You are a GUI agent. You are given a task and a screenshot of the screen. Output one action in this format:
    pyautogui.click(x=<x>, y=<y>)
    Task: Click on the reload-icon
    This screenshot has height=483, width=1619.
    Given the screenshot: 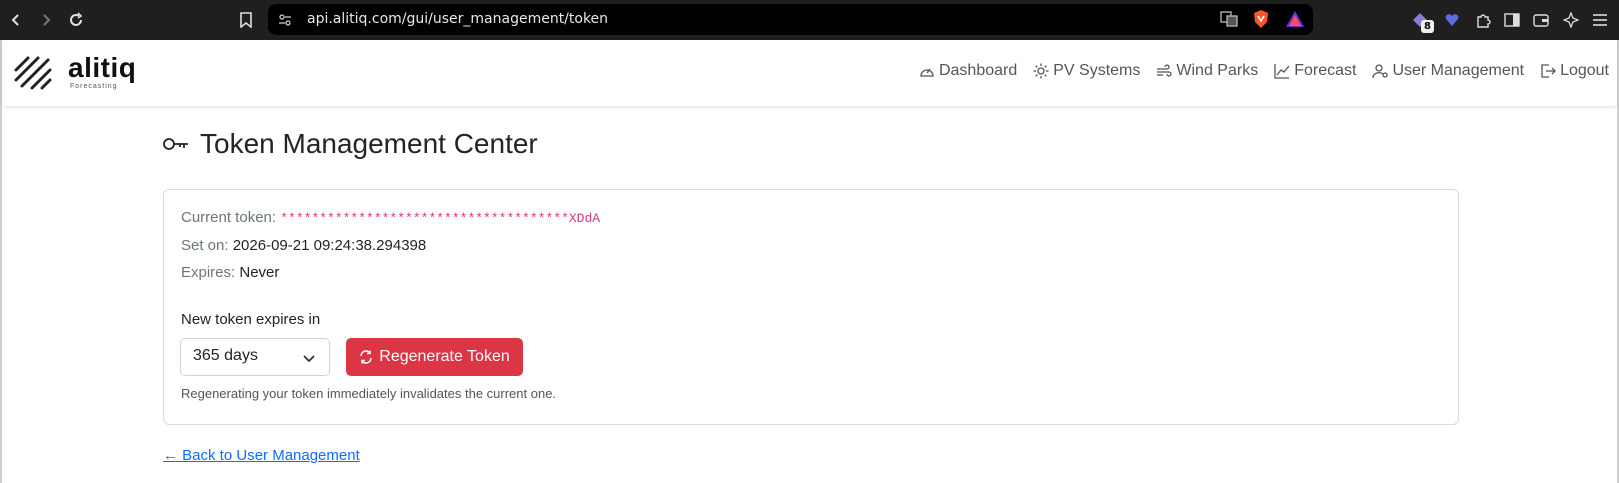 What is the action you would take?
    pyautogui.click(x=76, y=20)
    